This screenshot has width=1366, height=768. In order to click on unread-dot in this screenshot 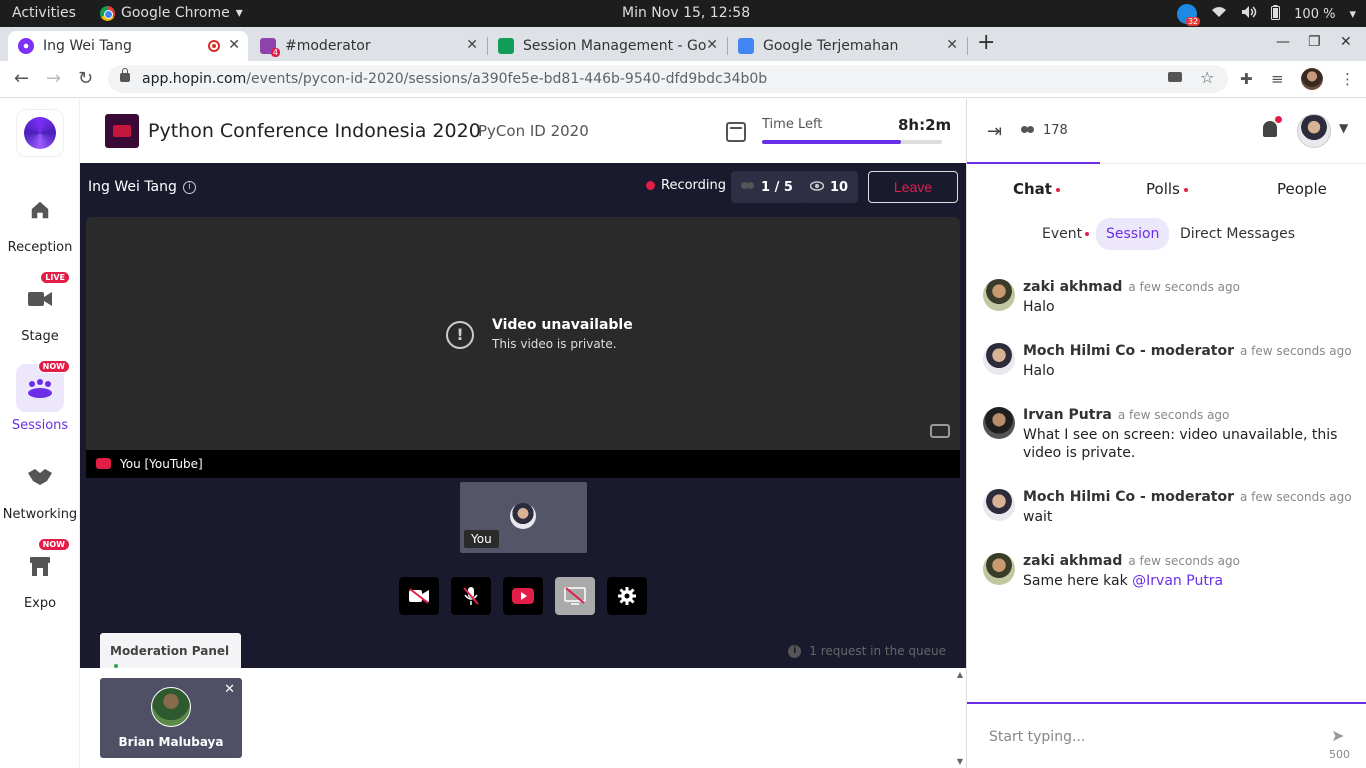, I will do `click(1185, 189)`.